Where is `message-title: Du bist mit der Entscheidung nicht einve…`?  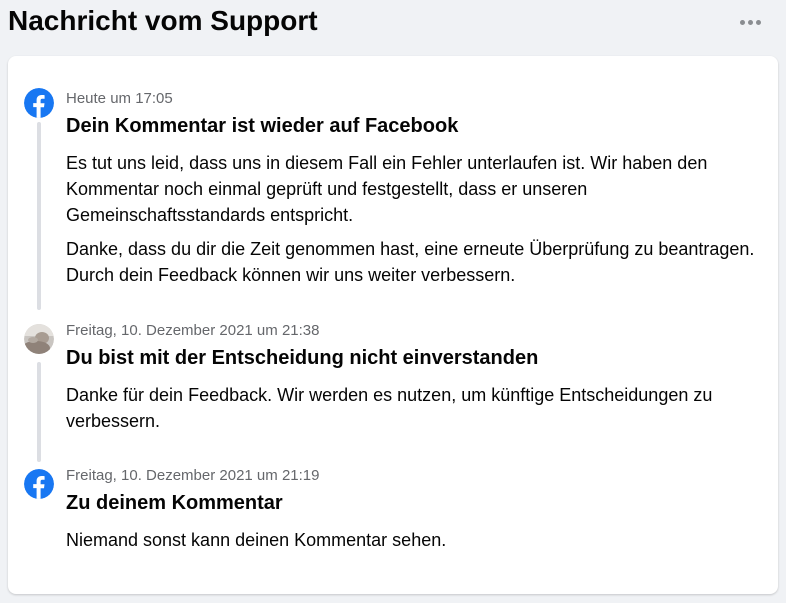
message-title: Du bist mit der Entscheidung nicht einve… is located at coordinates (302, 358).